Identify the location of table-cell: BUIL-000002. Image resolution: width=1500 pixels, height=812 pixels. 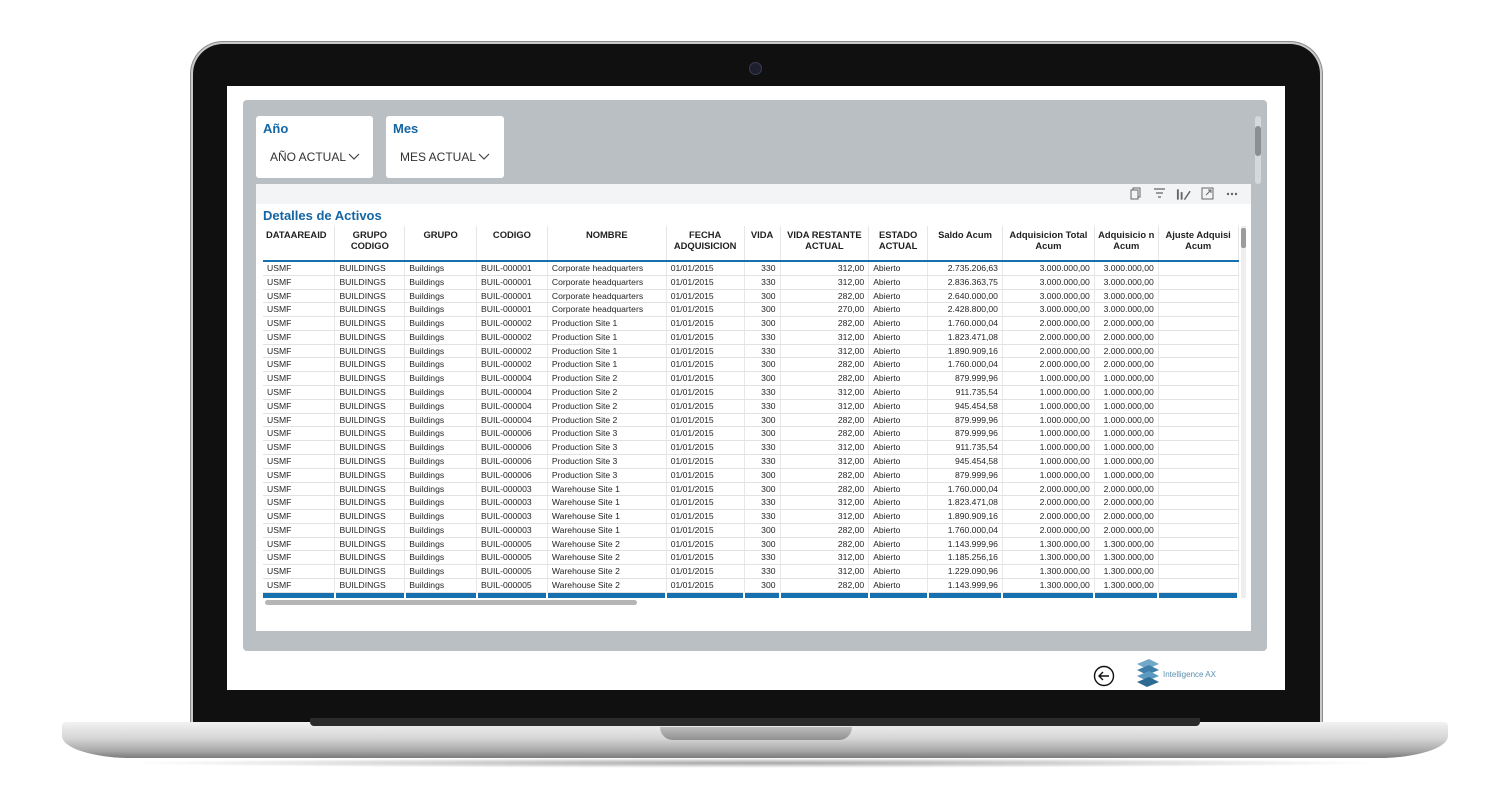
(512, 323).